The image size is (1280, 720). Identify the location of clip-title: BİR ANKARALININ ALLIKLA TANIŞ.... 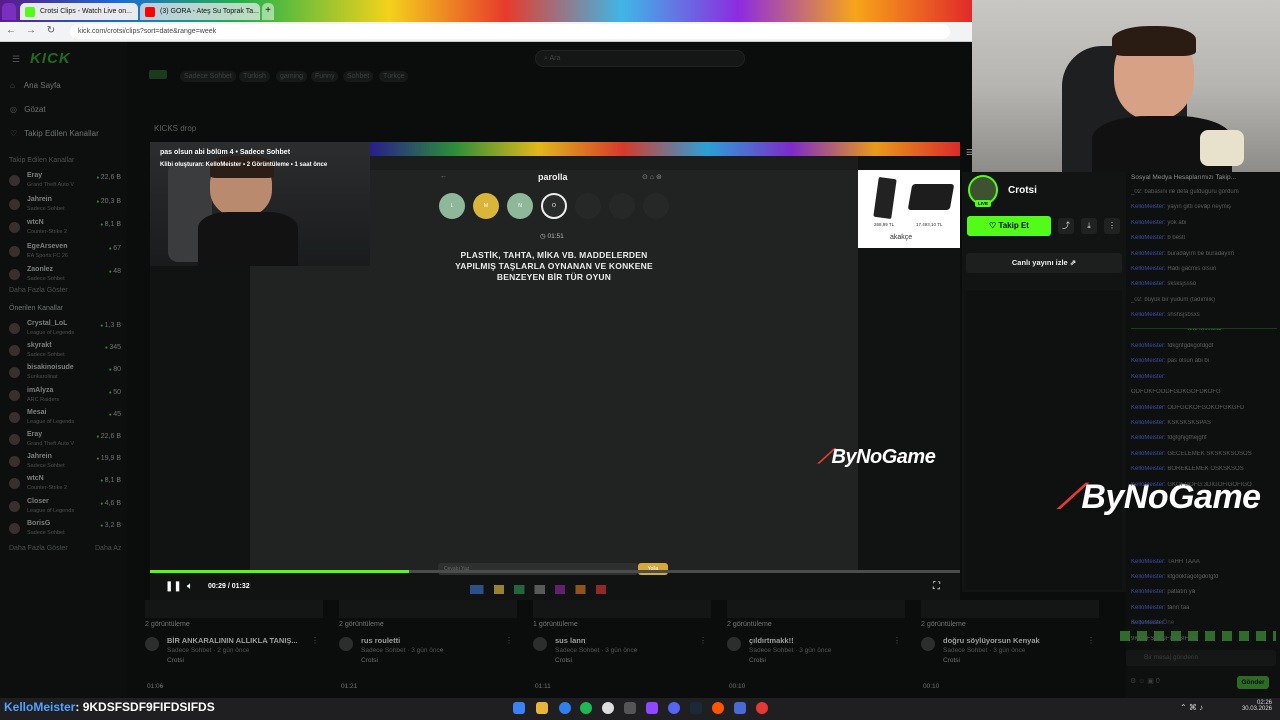
(232, 640).